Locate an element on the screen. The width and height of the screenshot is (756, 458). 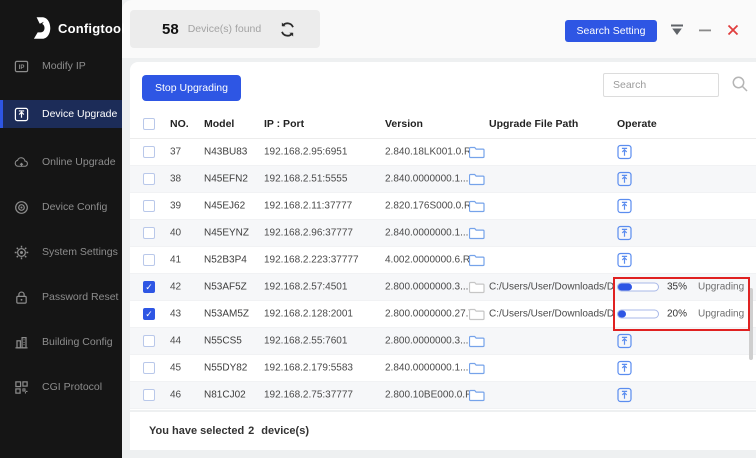
system-settings-icon is located at coordinates (21, 252).